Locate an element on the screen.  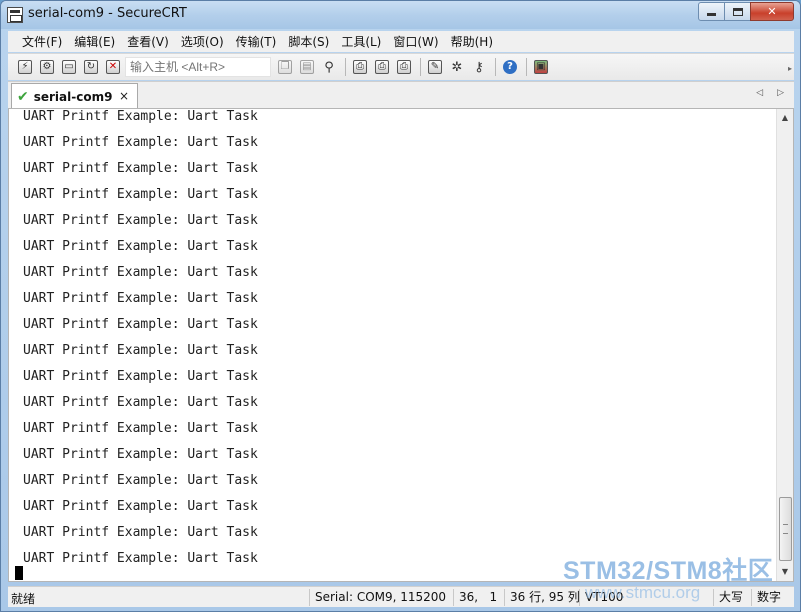
menu-script: 脚本(S) is located at coordinates (308, 41).